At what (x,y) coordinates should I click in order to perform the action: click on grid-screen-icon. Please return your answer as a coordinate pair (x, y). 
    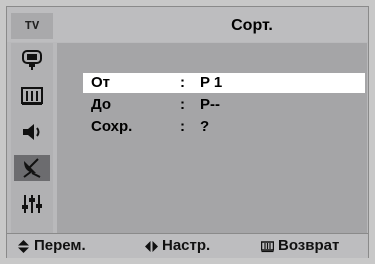
    Looking at the image, I should click on (32, 96).